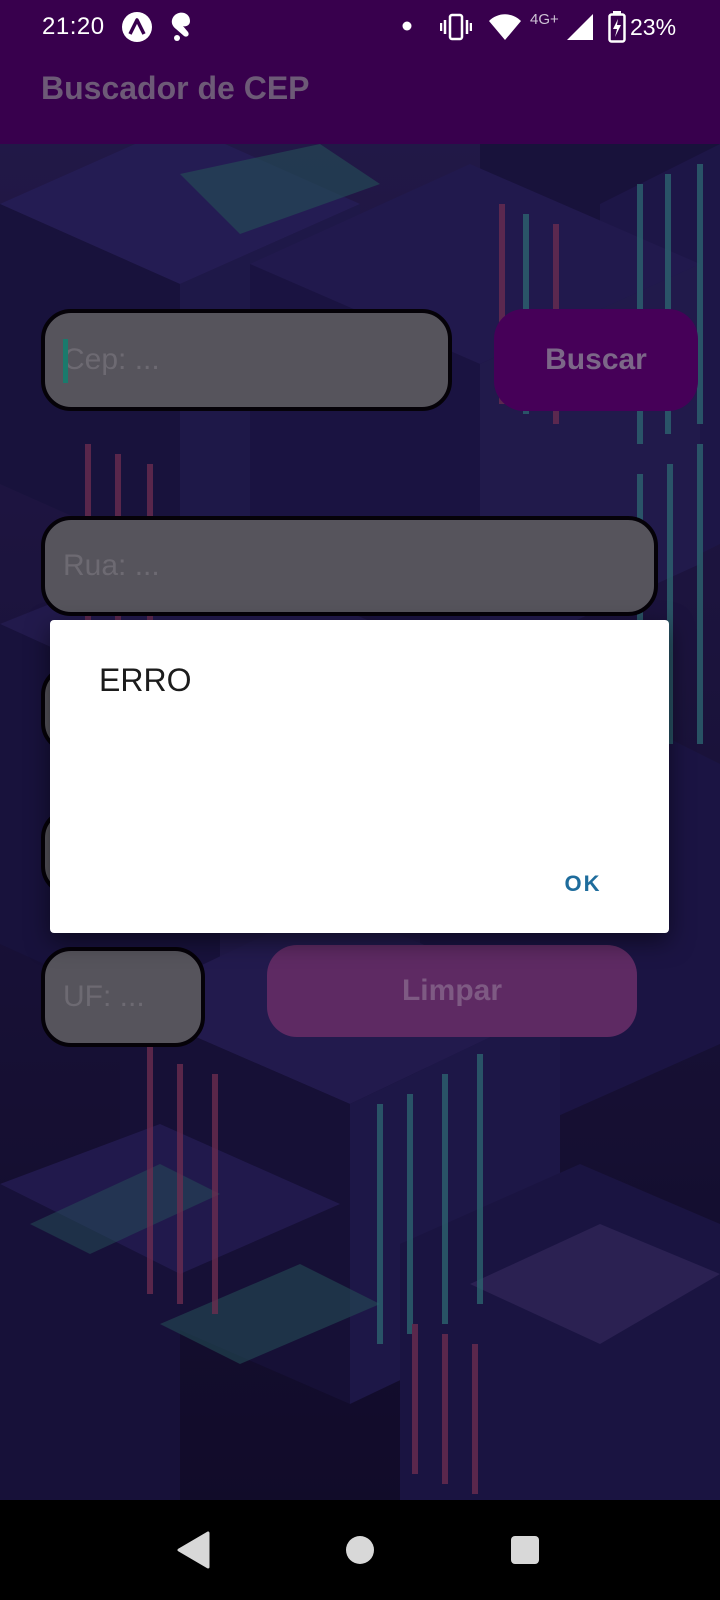  Describe the element at coordinates (596, 360) in the screenshot. I see `buscar-button: Buscar` at that location.